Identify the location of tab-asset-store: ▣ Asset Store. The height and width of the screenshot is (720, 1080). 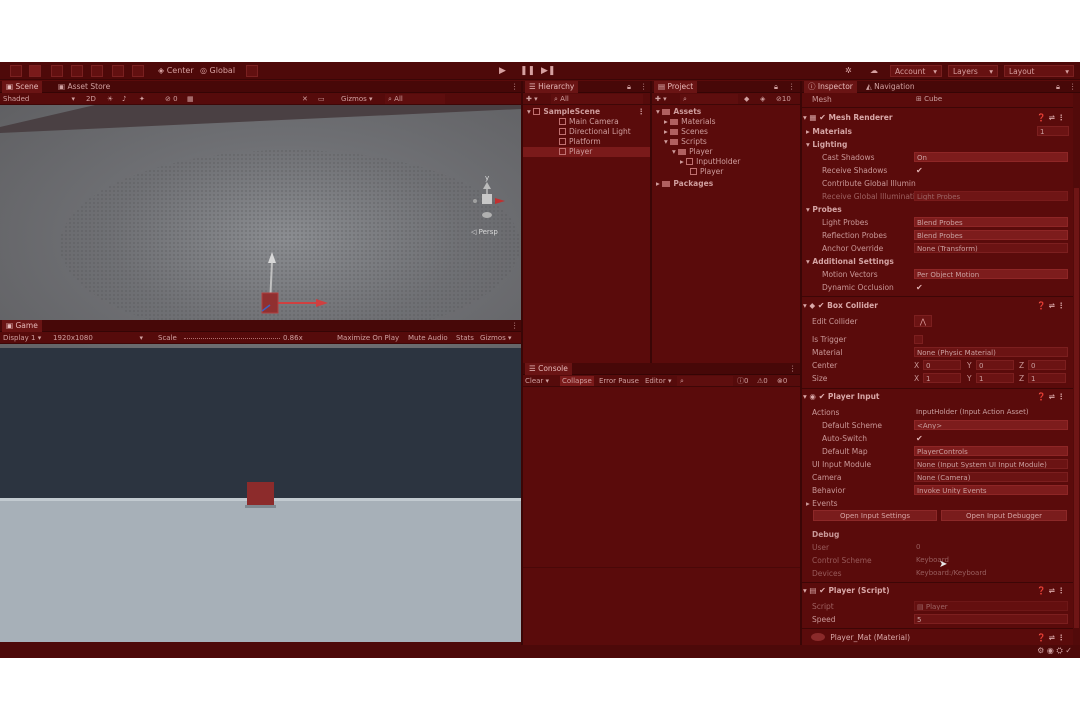
(84, 87).